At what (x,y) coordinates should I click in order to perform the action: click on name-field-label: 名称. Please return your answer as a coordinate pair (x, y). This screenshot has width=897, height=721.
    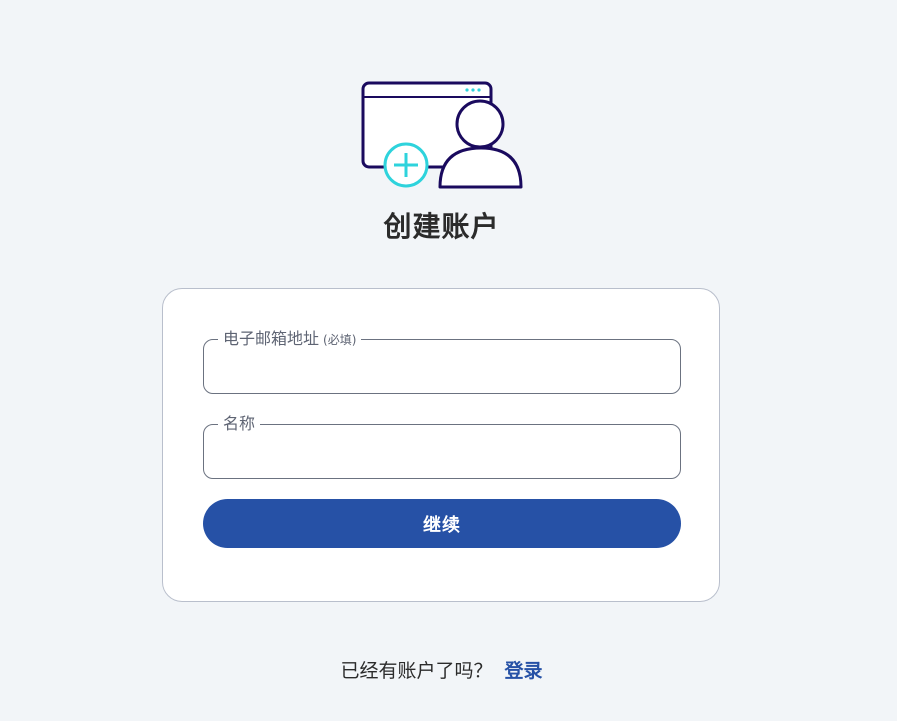
    Looking at the image, I should click on (239, 424).